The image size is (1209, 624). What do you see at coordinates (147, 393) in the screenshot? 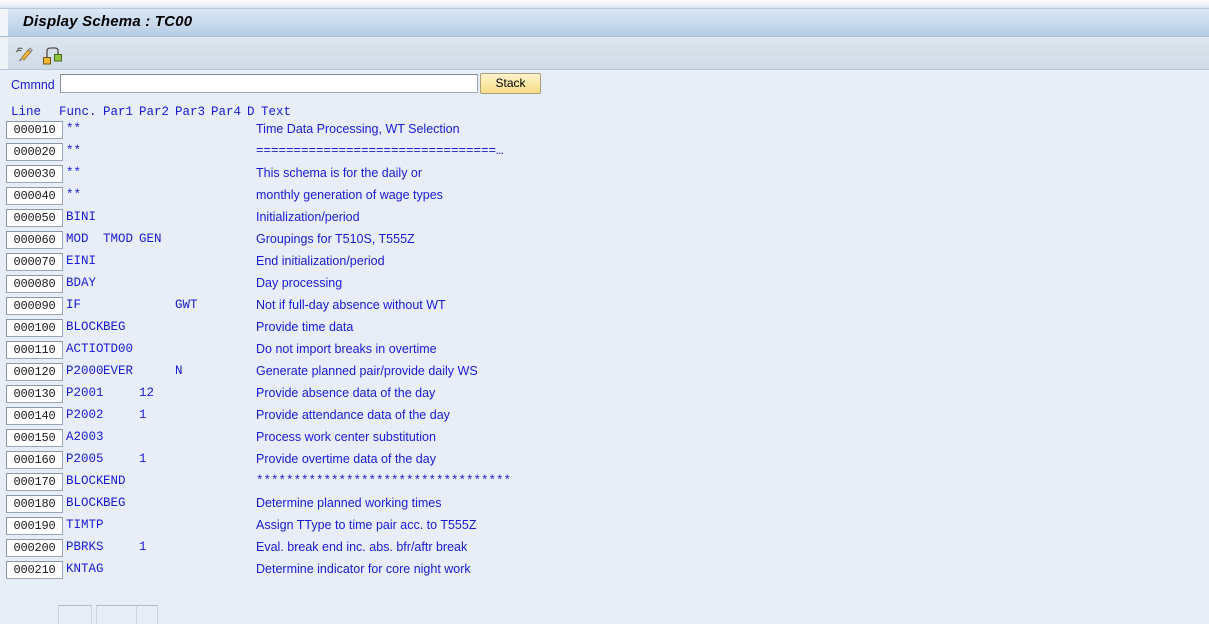
I see `cell-par2: 12` at bounding box center [147, 393].